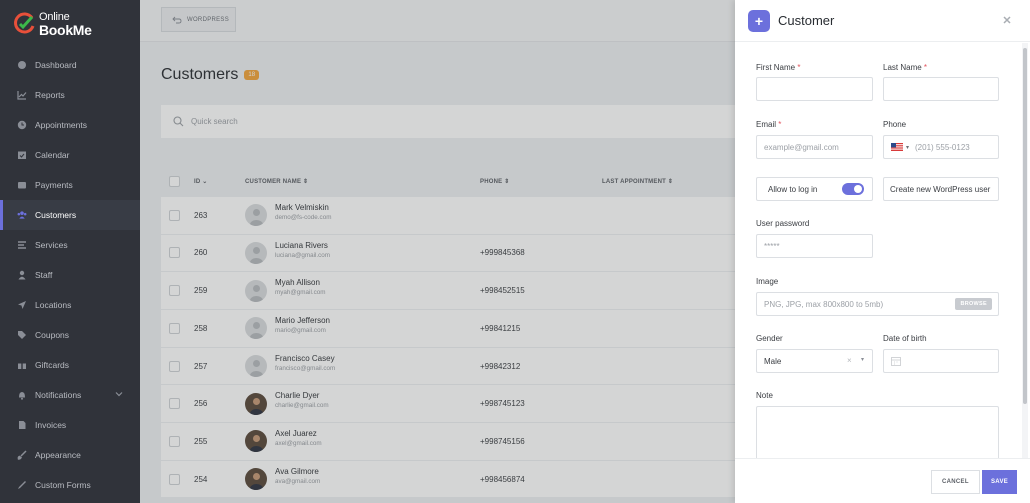 The height and width of the screenshot is (503, 1030). I want to click on chart-line-icon, so click(22, 95).